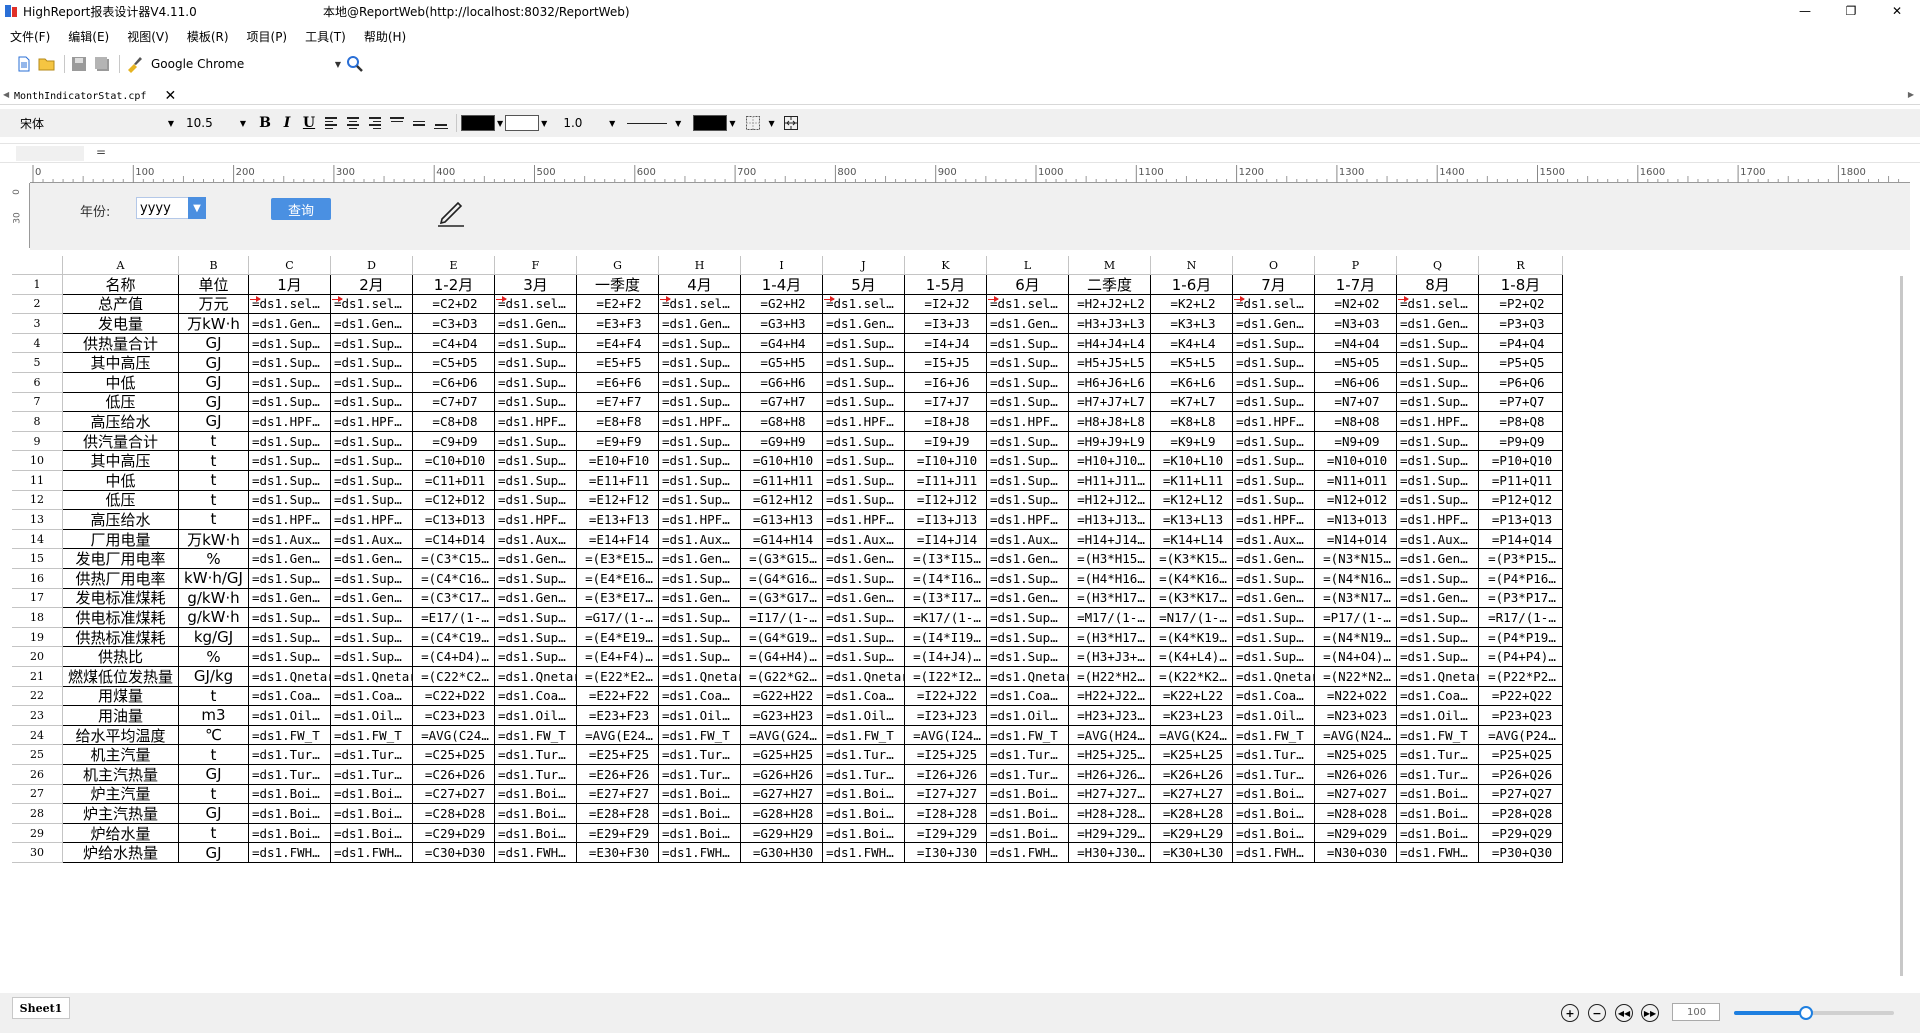 This screenshot has width=1920, height=1033. I want to click on formula-cell: =P13+Q13, so click(1521, 520).